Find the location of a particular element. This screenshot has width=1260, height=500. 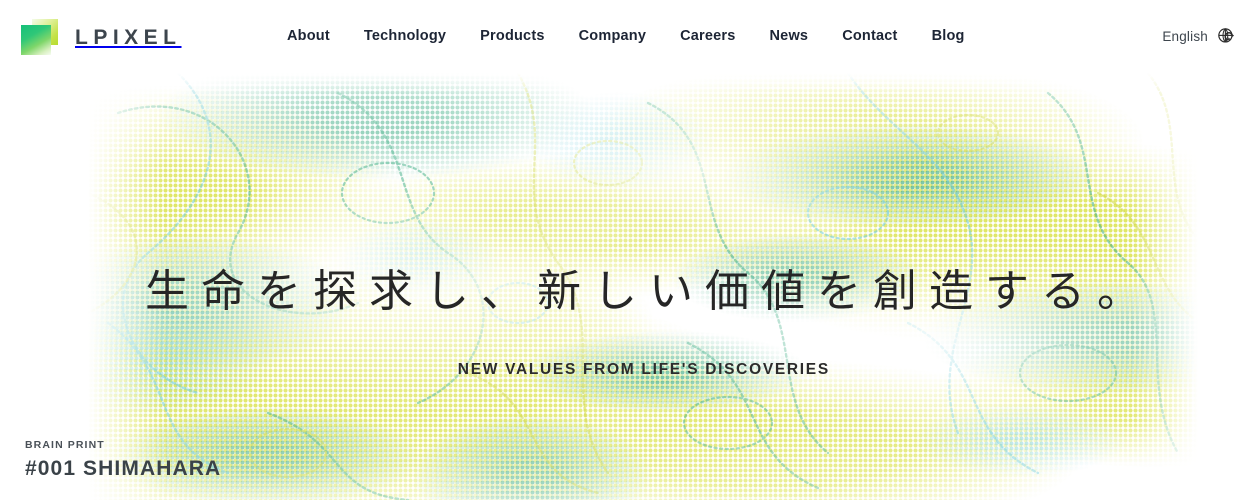

nav-item-about: About is located at coordinates (308, 36).